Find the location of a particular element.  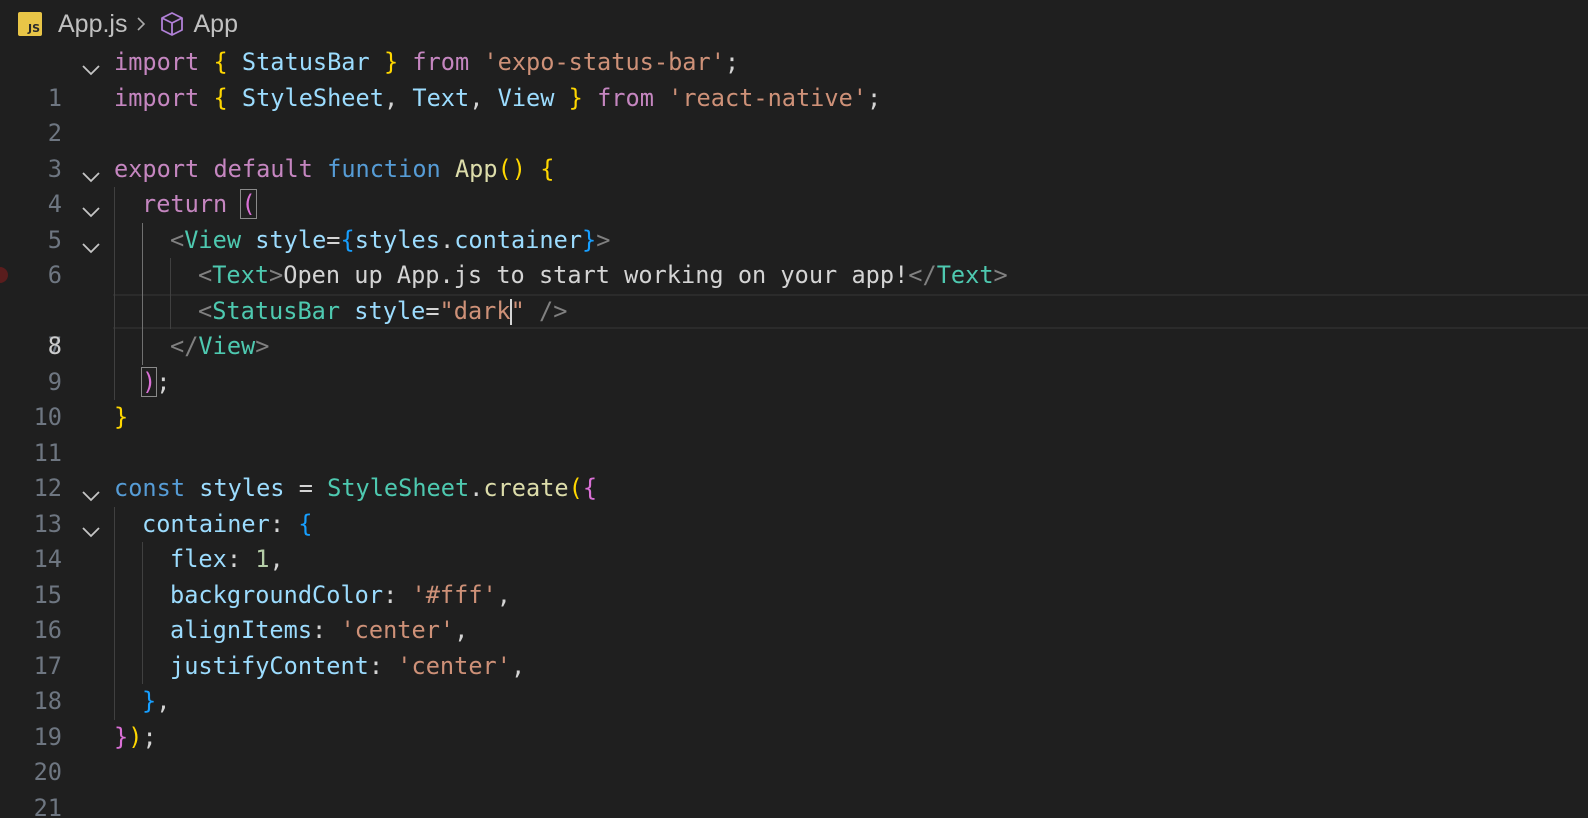

code-text: const styles = StyleSheet.create({ is located at coordinates (356, 488).